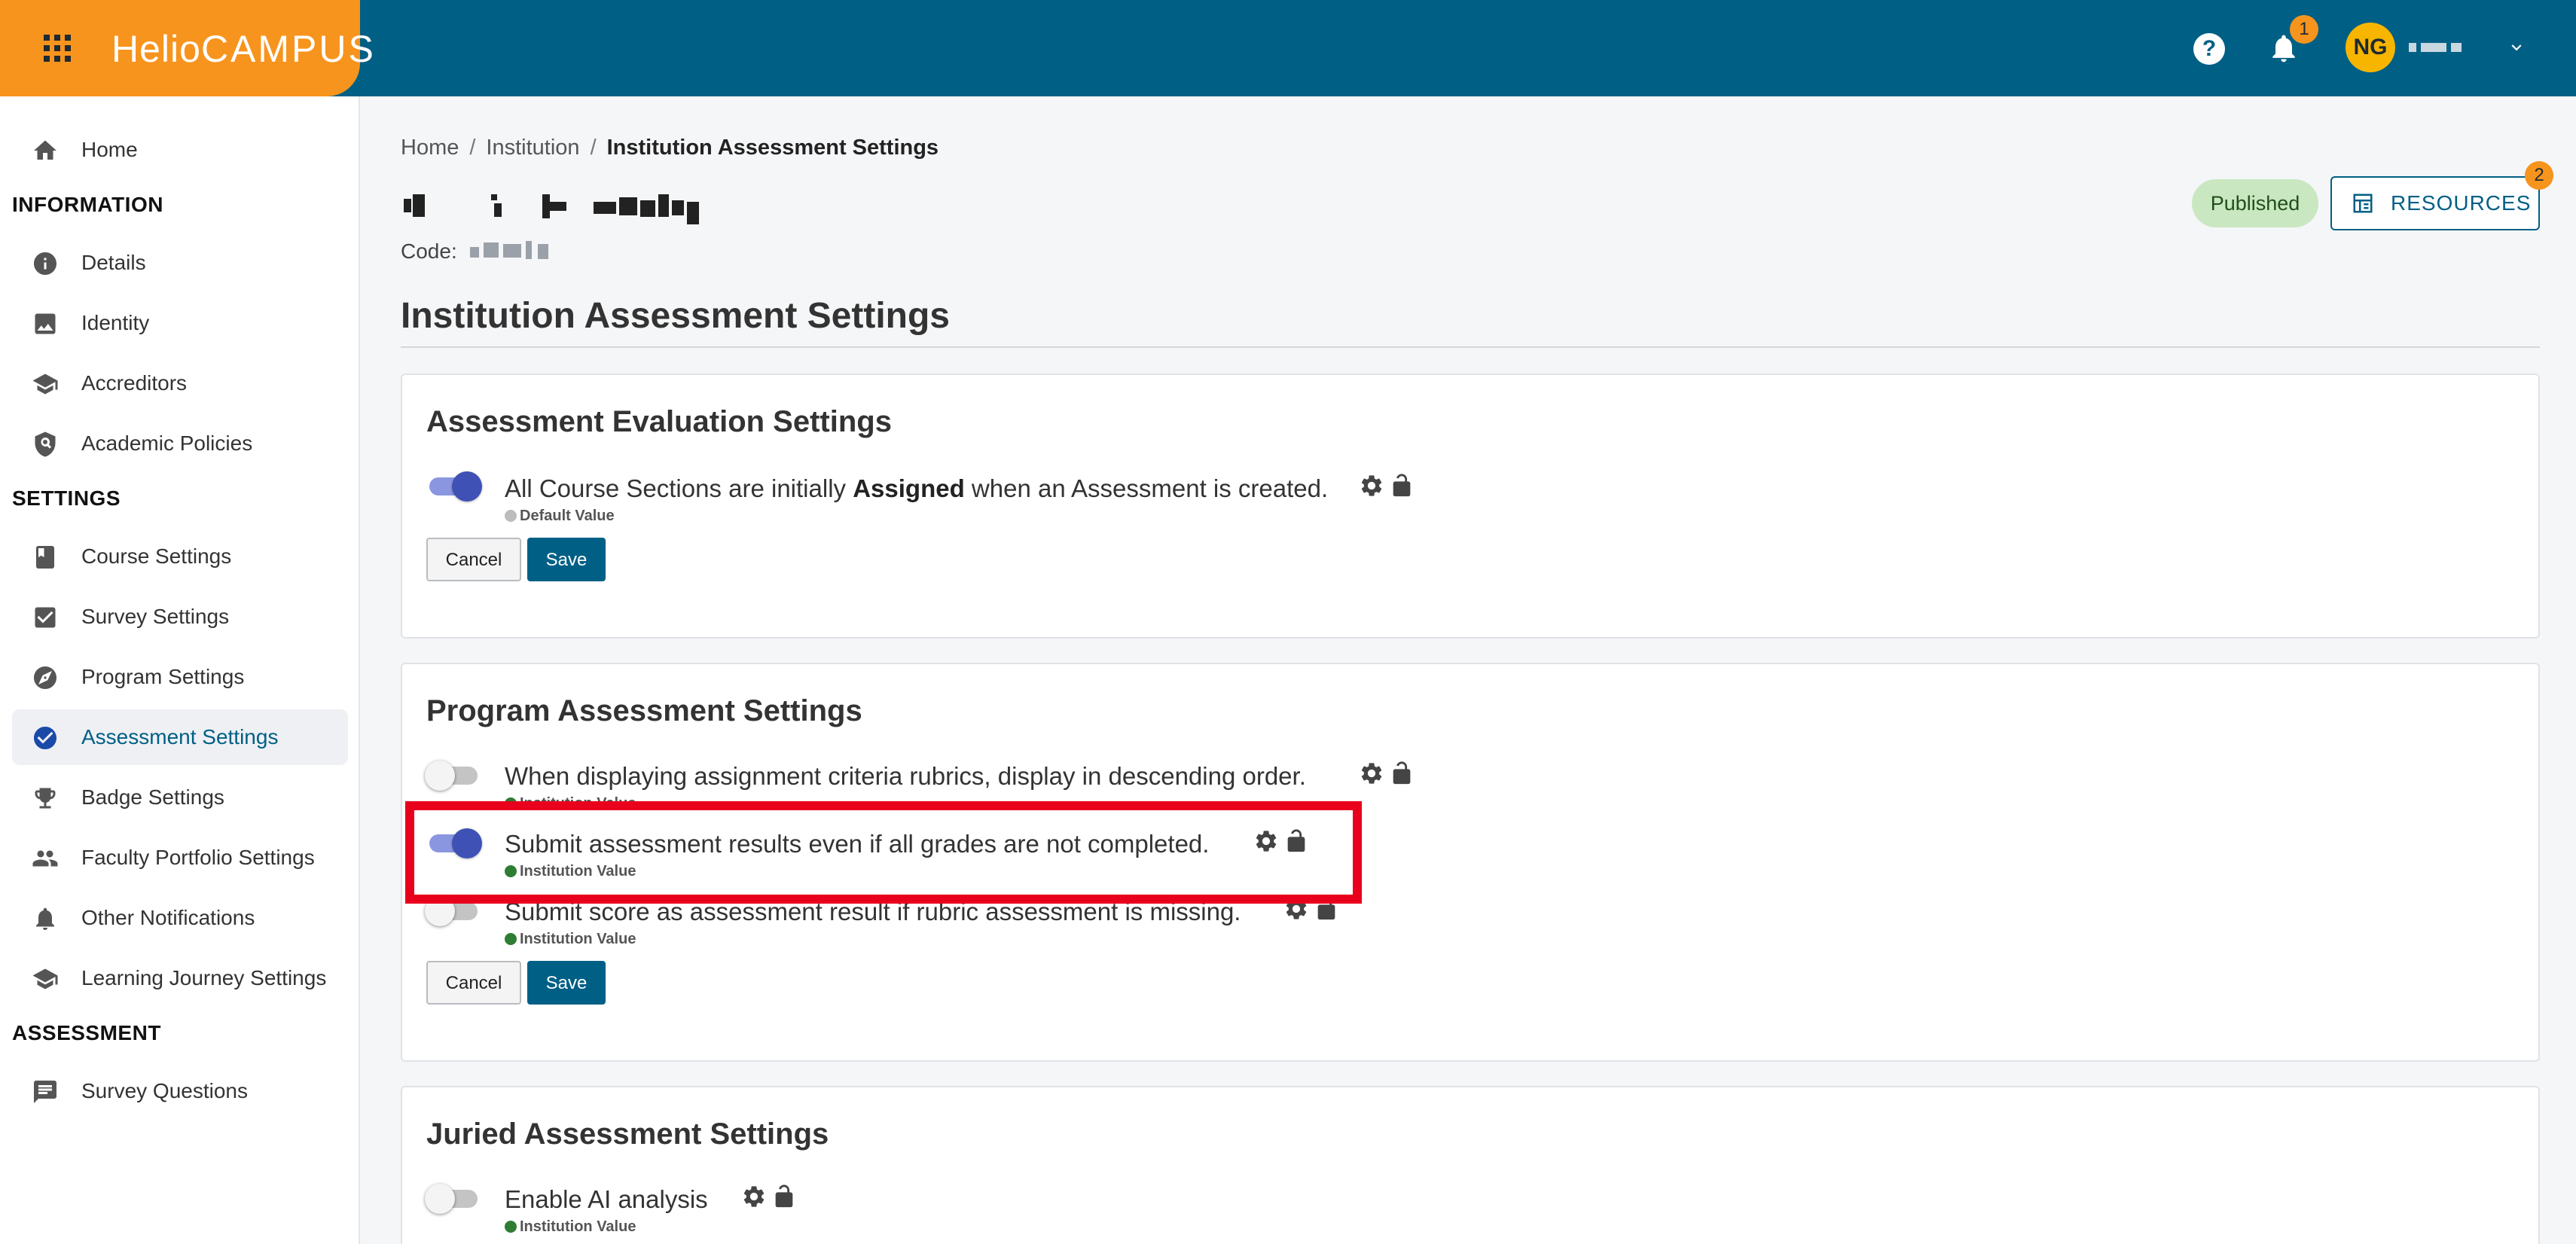  Describe the element at coordinates (156, 556) in the screenshot. I see `sidebar-item-label: Course Settings` at that location.